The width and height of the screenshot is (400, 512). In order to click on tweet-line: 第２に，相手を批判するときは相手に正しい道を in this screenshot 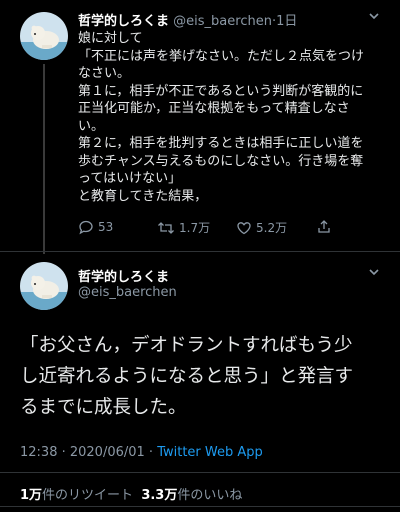, I will do `click(221, 143)`.